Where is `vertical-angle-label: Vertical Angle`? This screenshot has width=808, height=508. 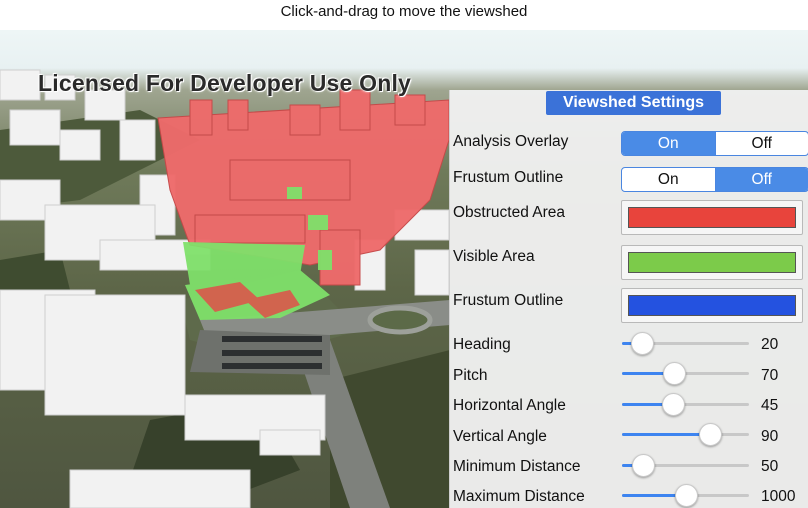
vertical-angle-label: Vertical Angle is located at coordinates (500, 436).